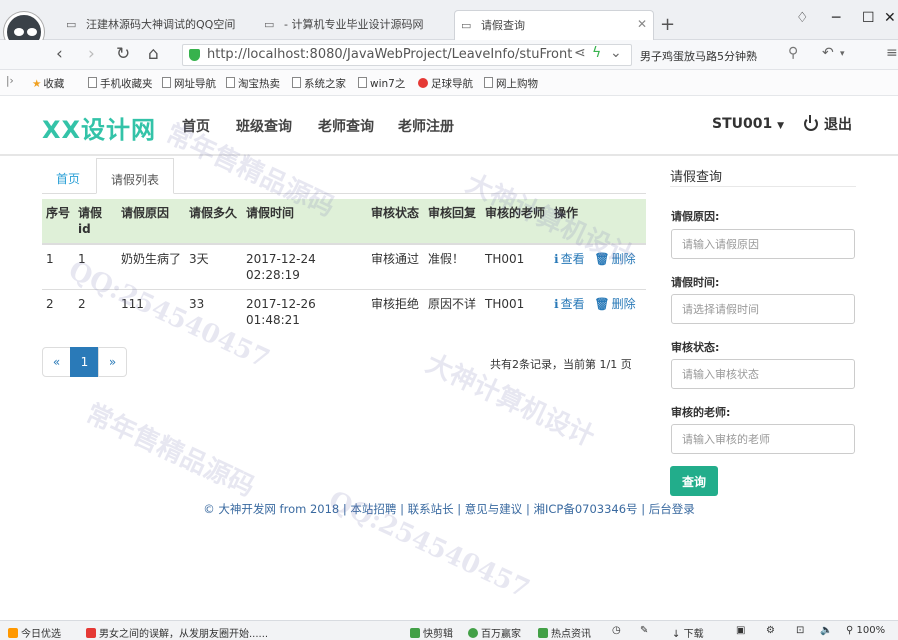 Image resolution: width=898 pixels, height=640 pixels. I want to click on share-icon: ⋖, so click(580, 53).